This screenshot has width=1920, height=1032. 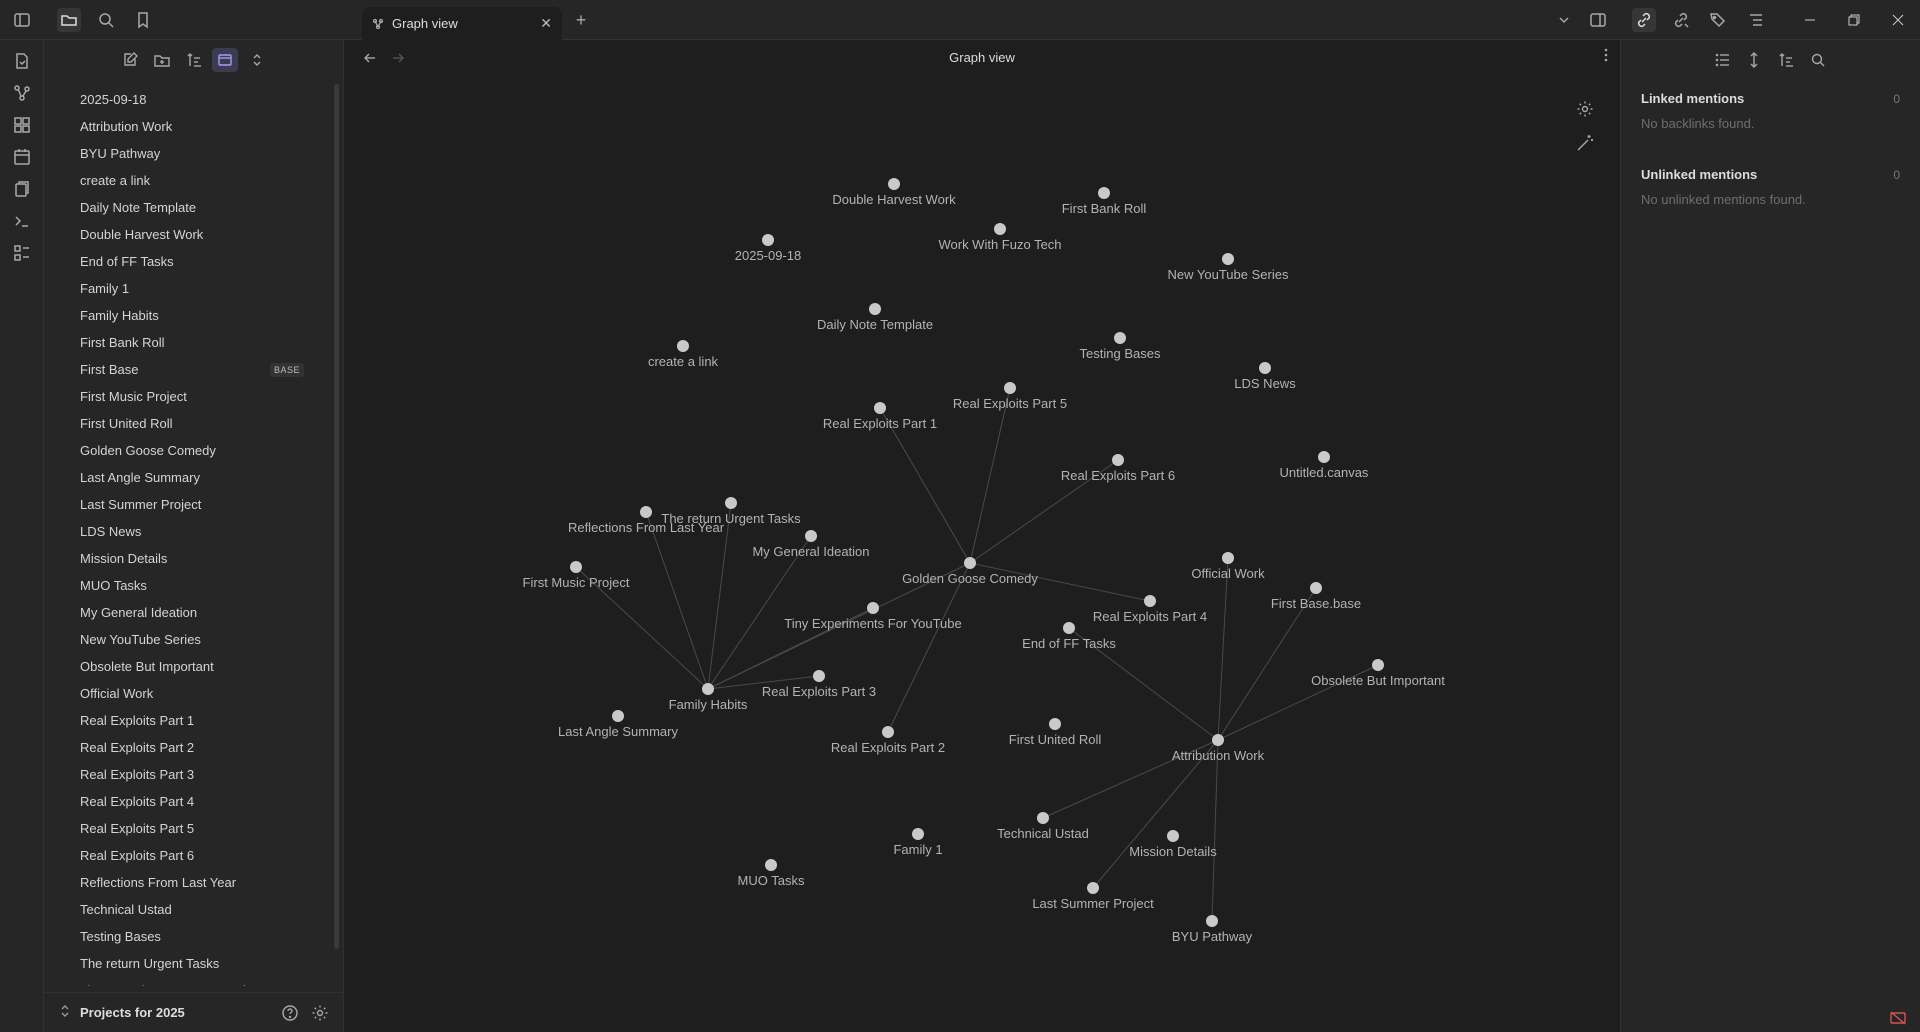 I want to click on file-item: Real Exploits Part 6, so click(x=189, y=855).